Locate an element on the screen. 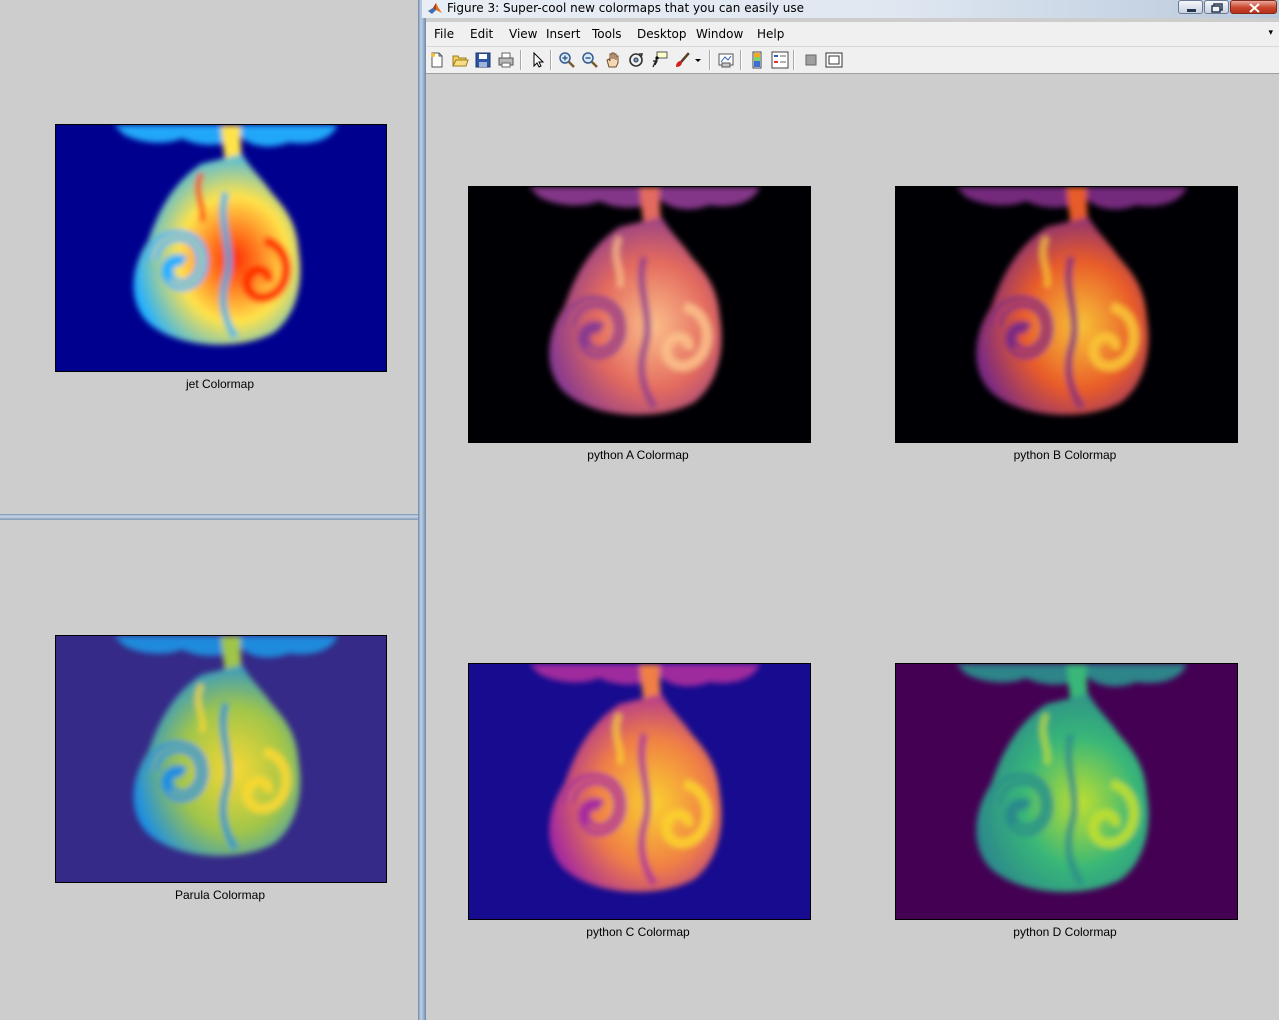  hide-plot-tools-icon is located at coordinates (811, 60).